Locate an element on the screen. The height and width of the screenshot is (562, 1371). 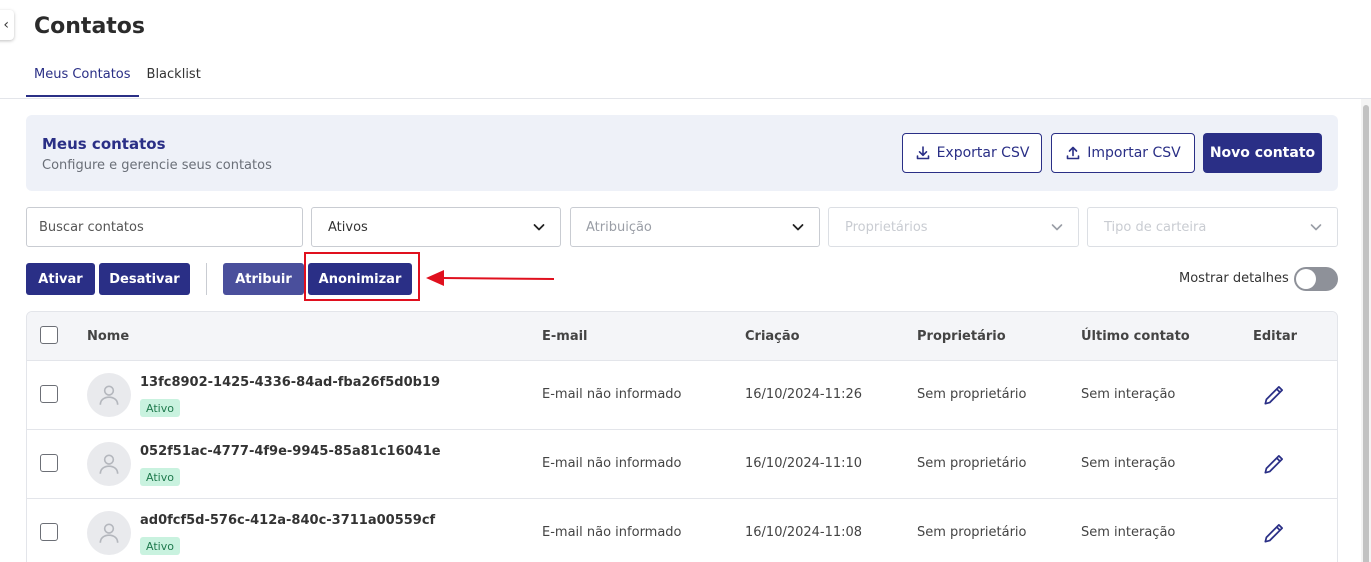
tab-meus-contatos: Meus Contatos is located at coordinates (82, 77).